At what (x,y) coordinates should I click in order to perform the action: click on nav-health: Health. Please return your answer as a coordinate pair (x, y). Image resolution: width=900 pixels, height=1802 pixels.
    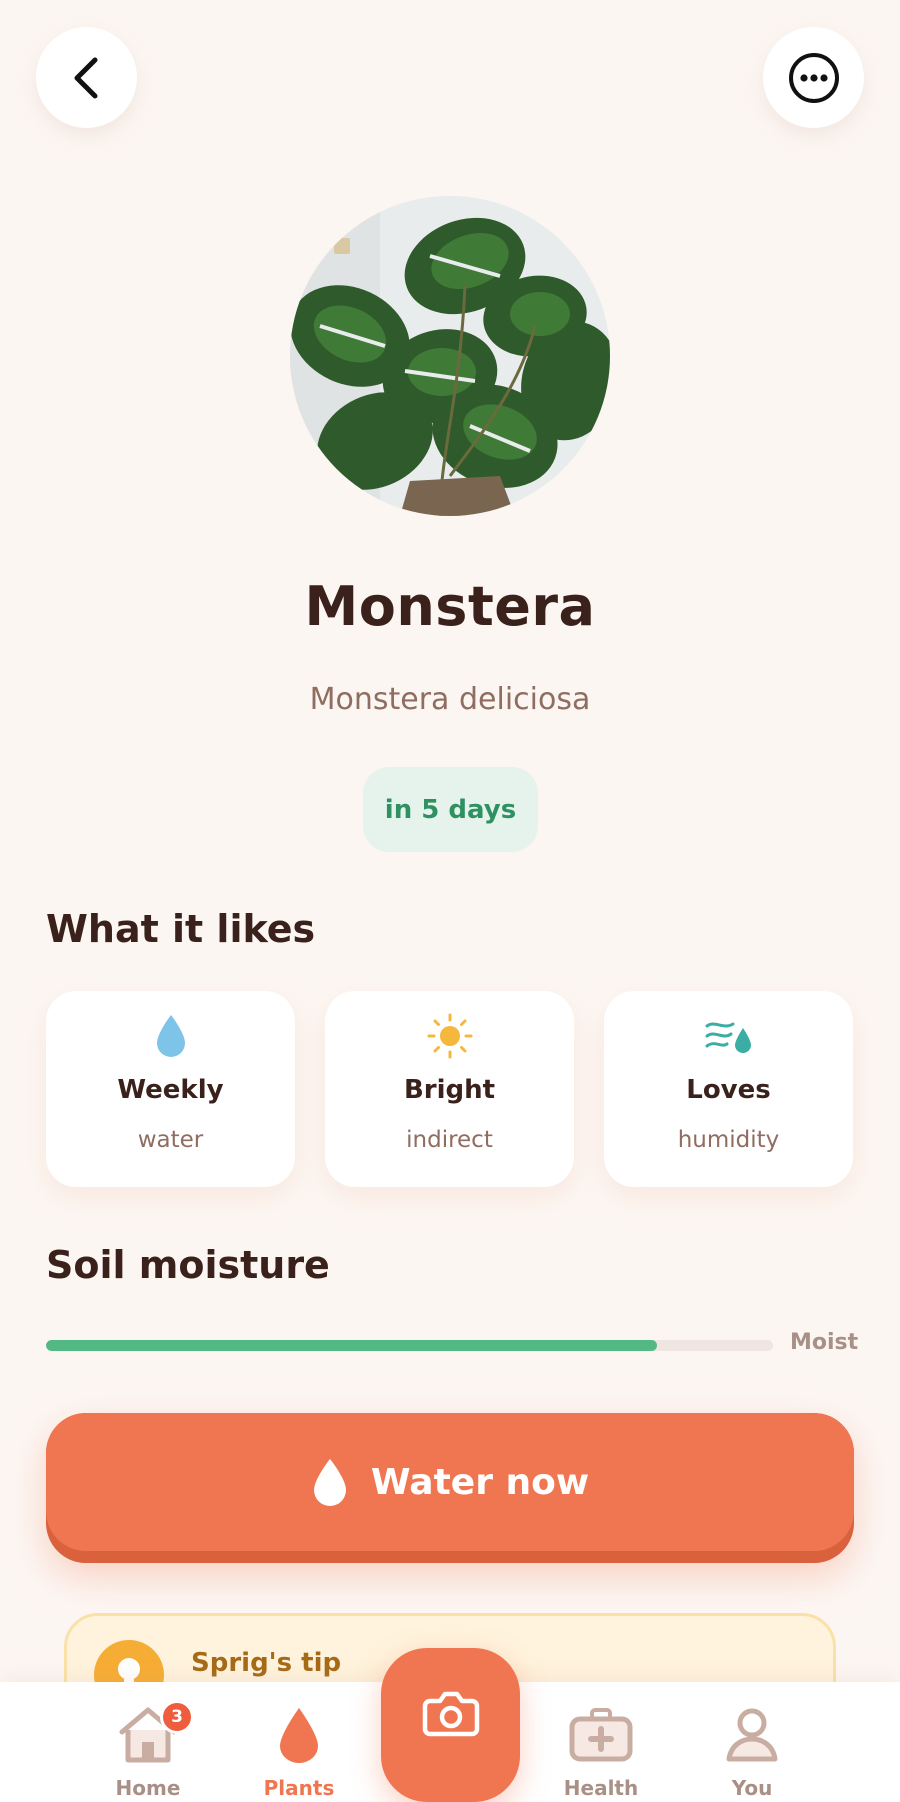
    Looking at the image, I should click on (601, 1742).